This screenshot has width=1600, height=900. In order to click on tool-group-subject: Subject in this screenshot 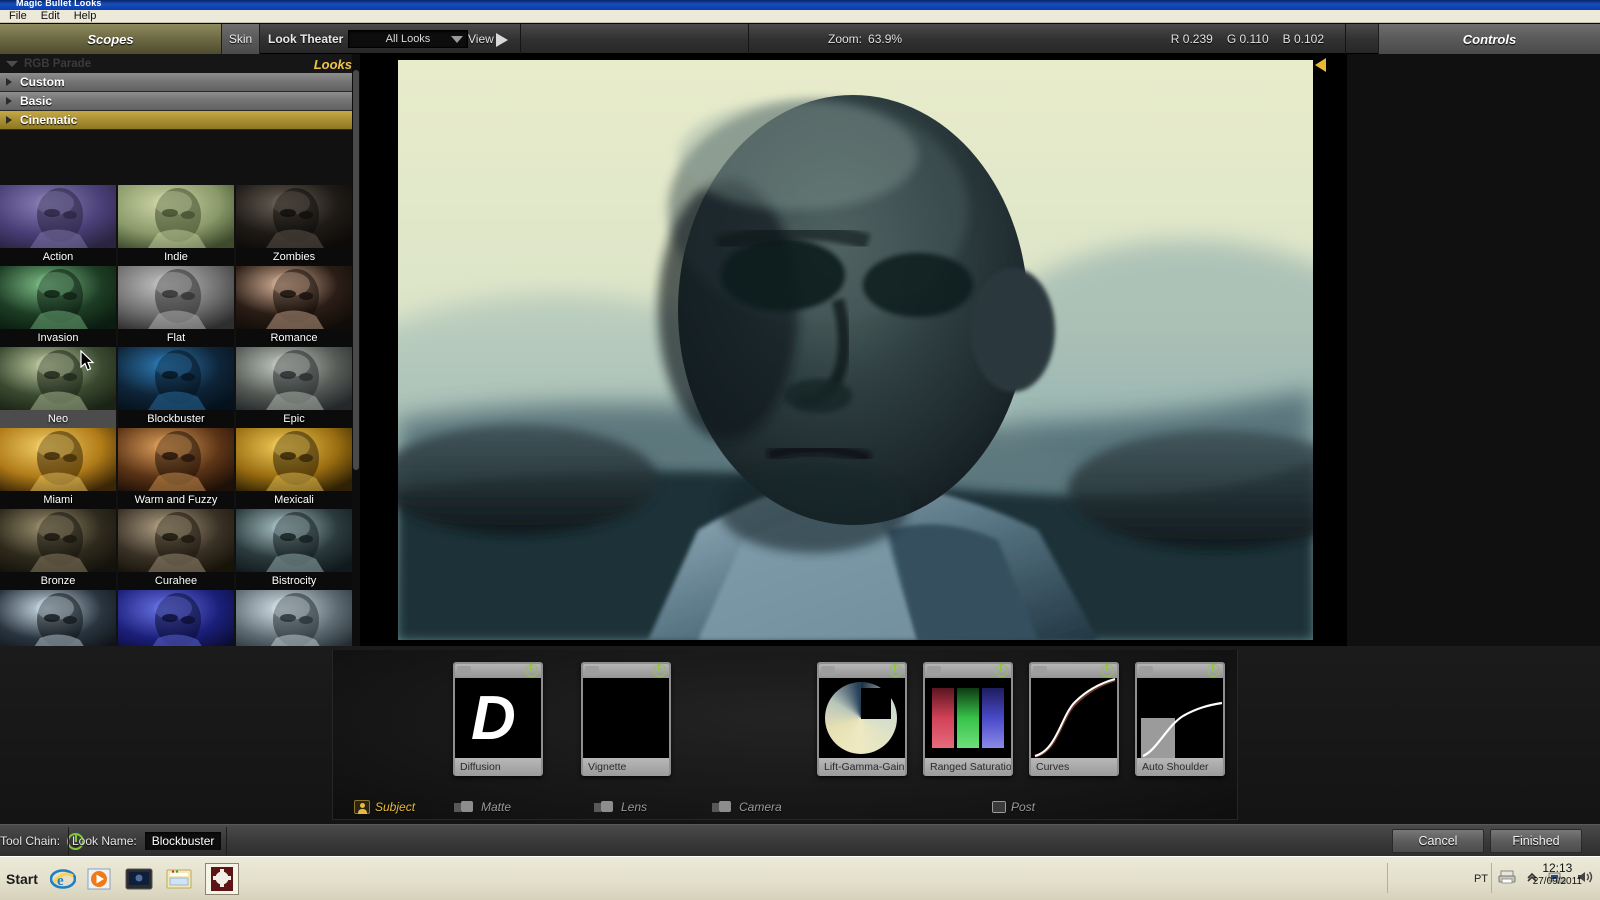, I will do `click(384, 807)`.